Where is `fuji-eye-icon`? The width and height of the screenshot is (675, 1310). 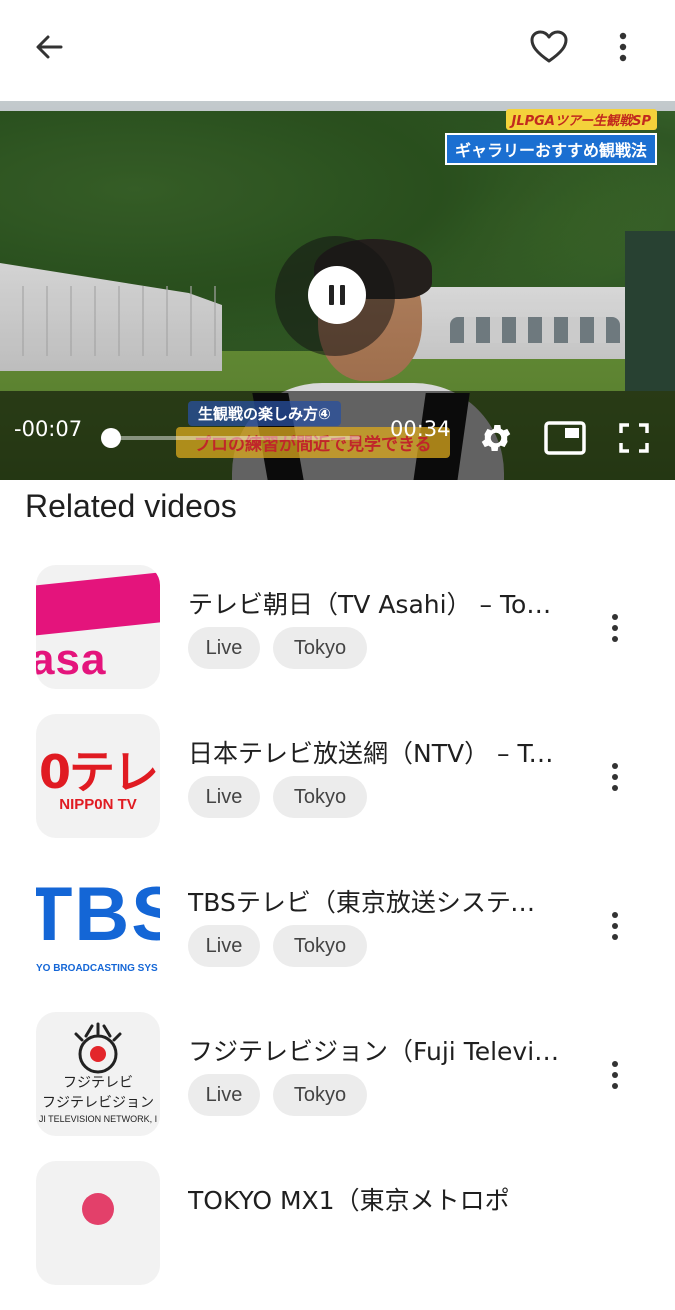 fuji-eye-icon is located at coordinates (98, 1048).